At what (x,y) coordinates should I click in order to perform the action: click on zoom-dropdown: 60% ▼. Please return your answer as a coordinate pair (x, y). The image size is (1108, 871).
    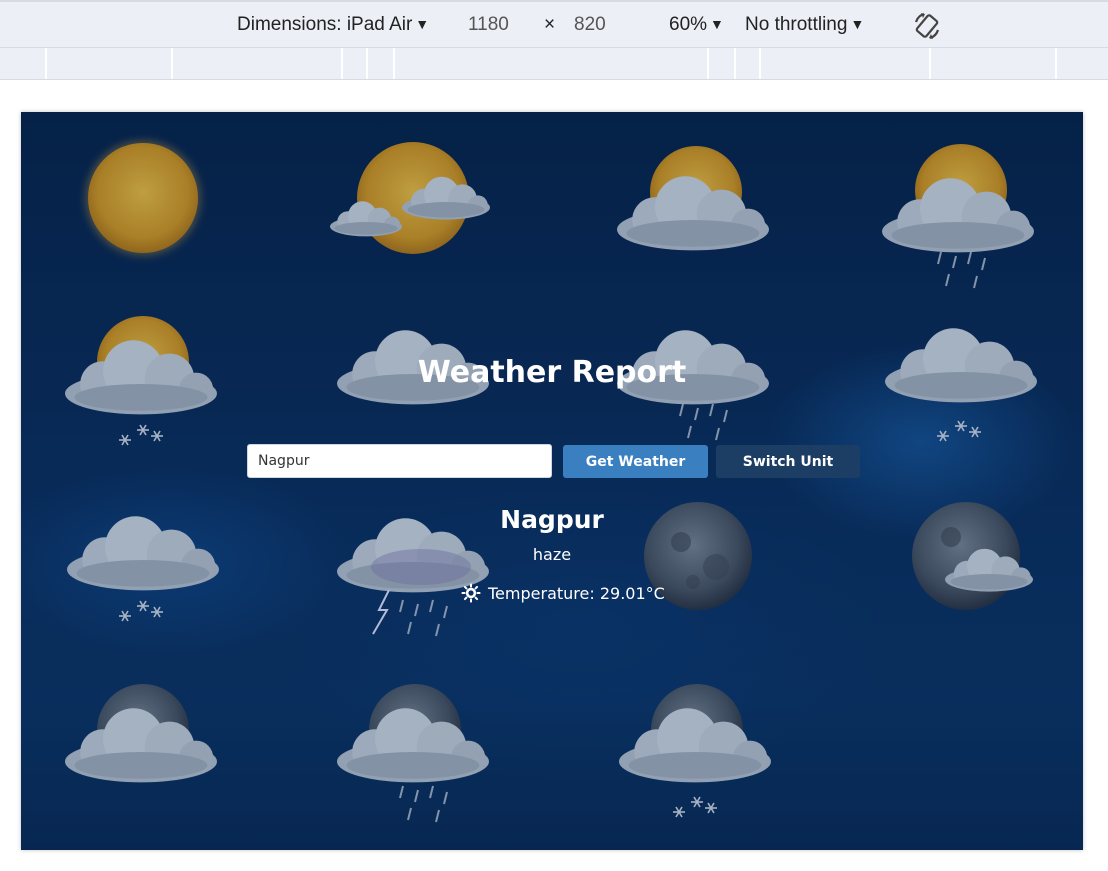
    Looking at the image, I should click on (696, 25).